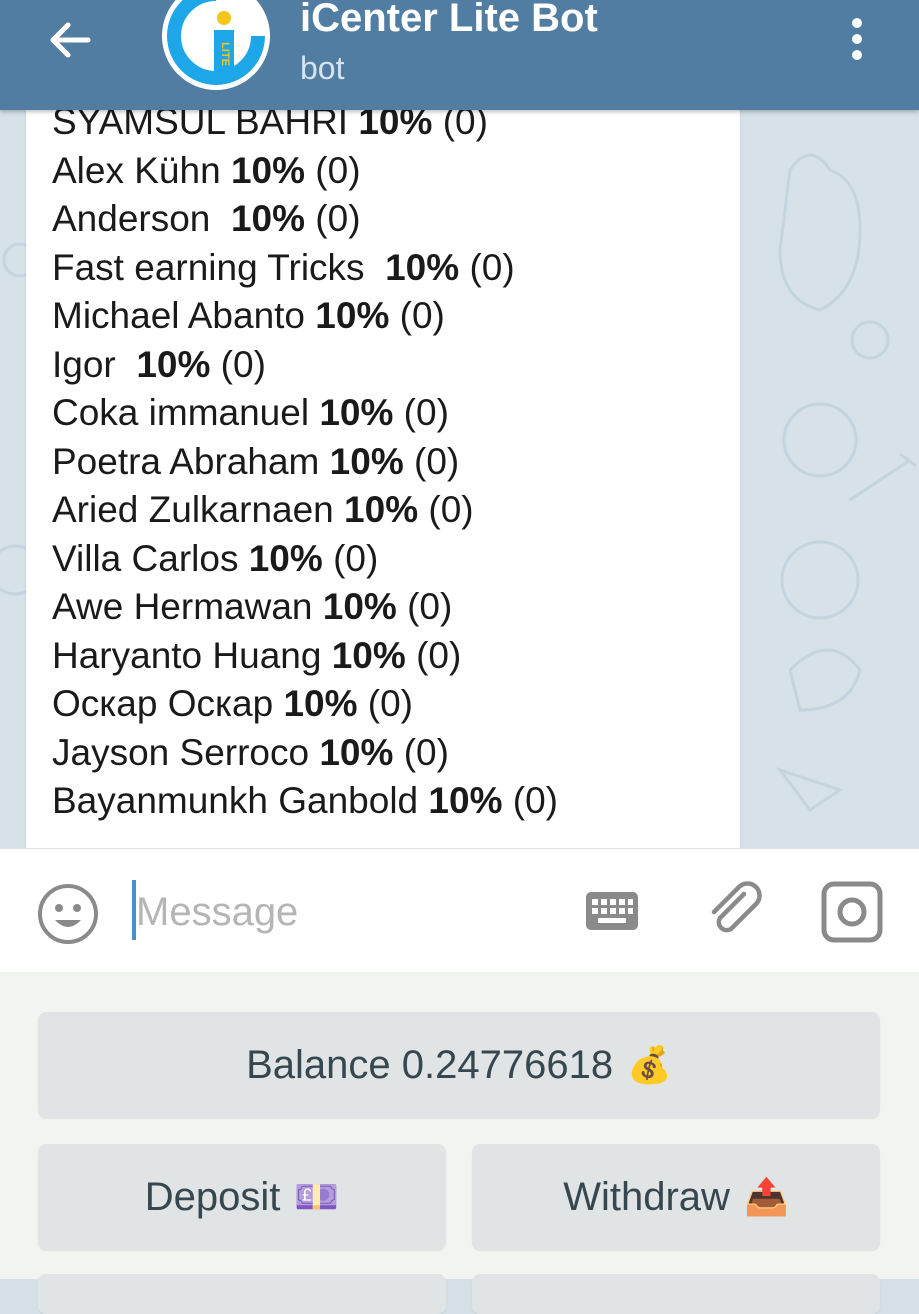 This screenshot has height=1314, width=919. Describe the element at coordinates (250, 412) in the screenshot. I see `message-line: Coka immanuel 10% (0)` at that location.